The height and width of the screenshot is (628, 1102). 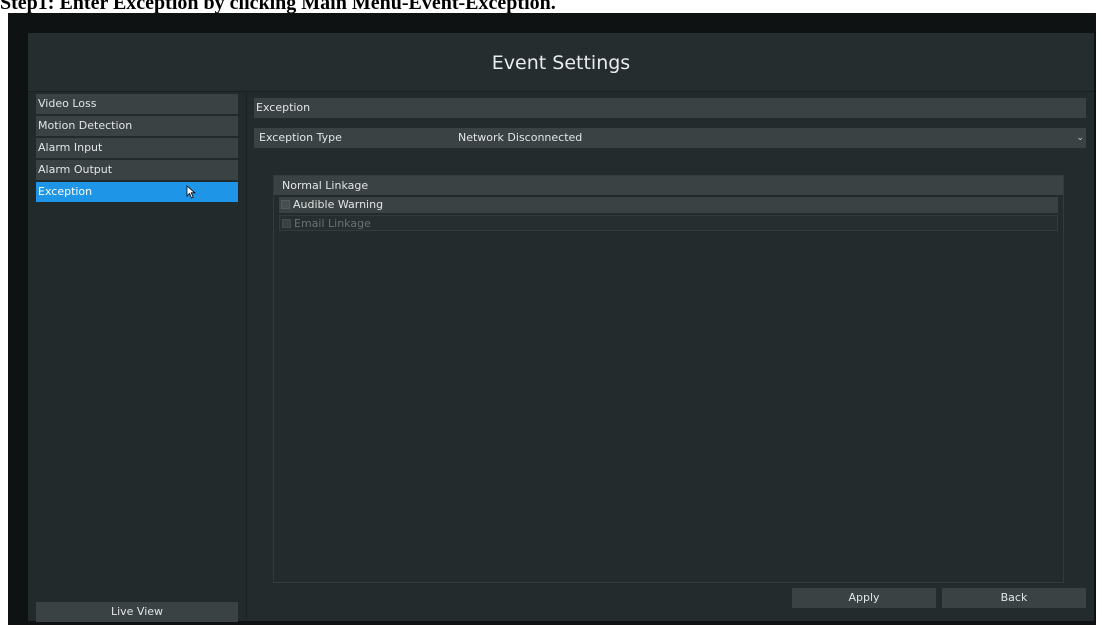 What do you see at coordinates (70, 147) in the screenshot?
I see `sidebar-item-label: Alarm Input` at bounding box center [70, 147].